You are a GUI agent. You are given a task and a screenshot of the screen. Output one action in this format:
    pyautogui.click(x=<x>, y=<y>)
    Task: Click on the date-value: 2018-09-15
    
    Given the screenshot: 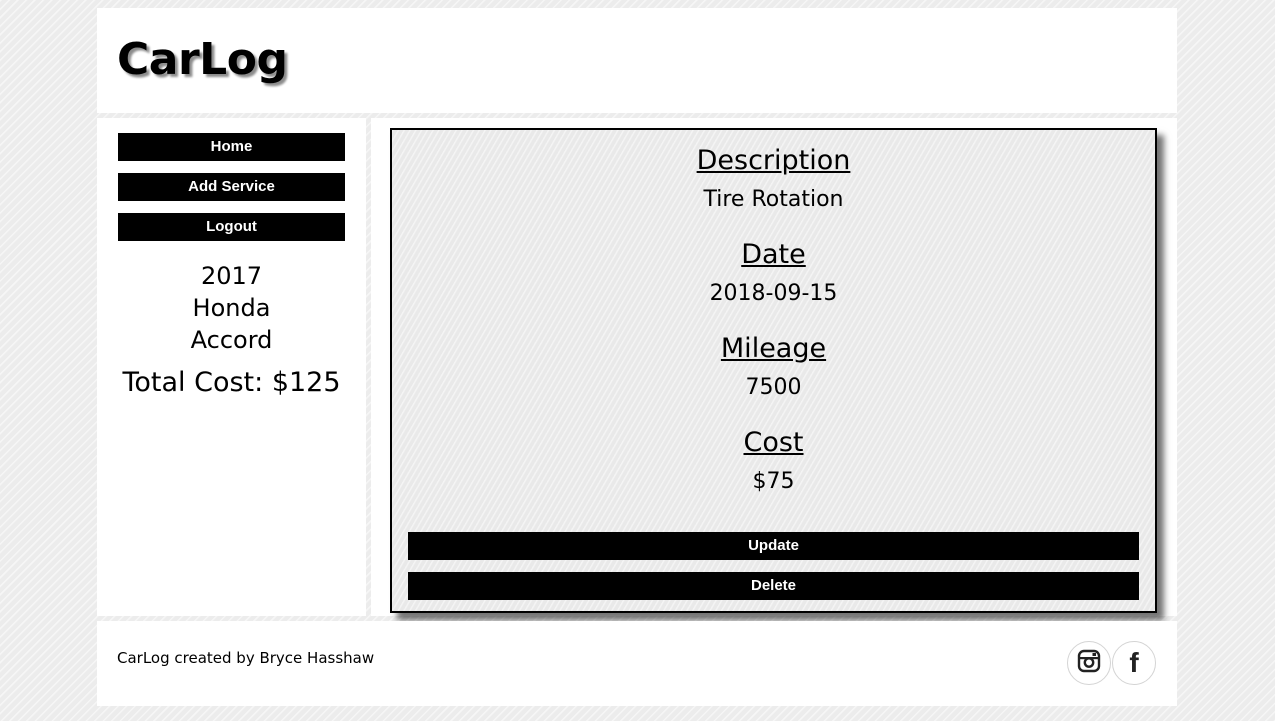 What is the action you would take?
    pyautogui.click(x=773, y=293)
    